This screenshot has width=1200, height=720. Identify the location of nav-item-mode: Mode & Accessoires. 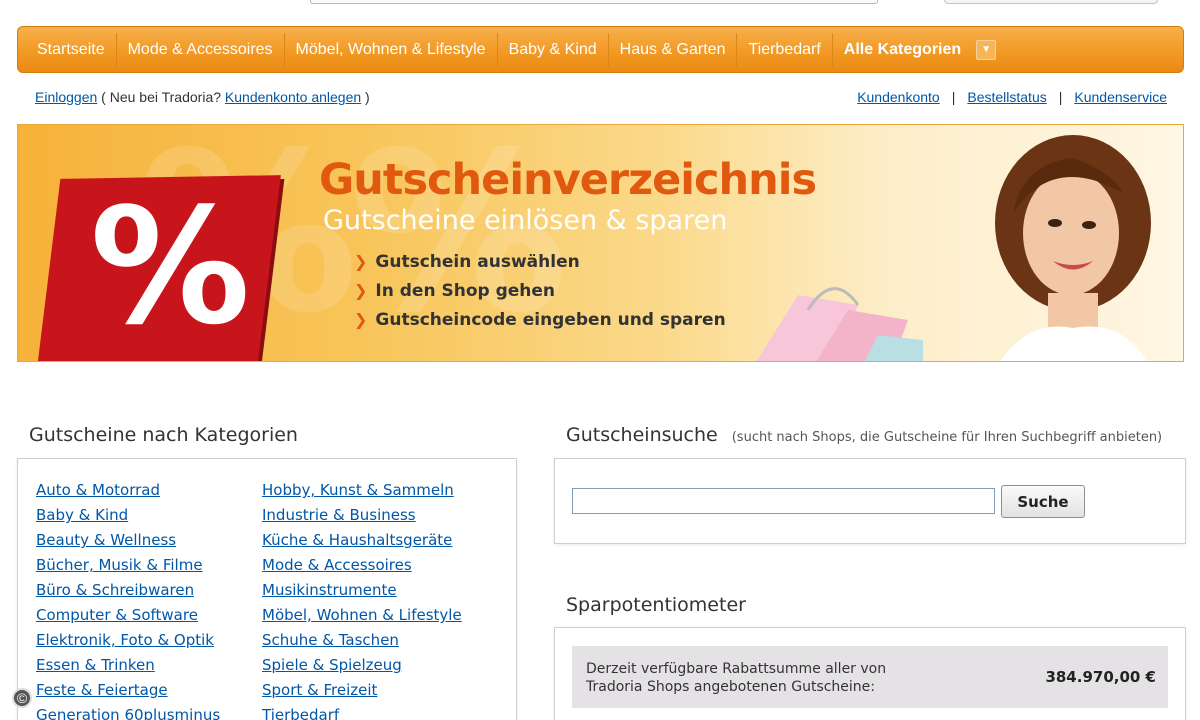
(200, 49).